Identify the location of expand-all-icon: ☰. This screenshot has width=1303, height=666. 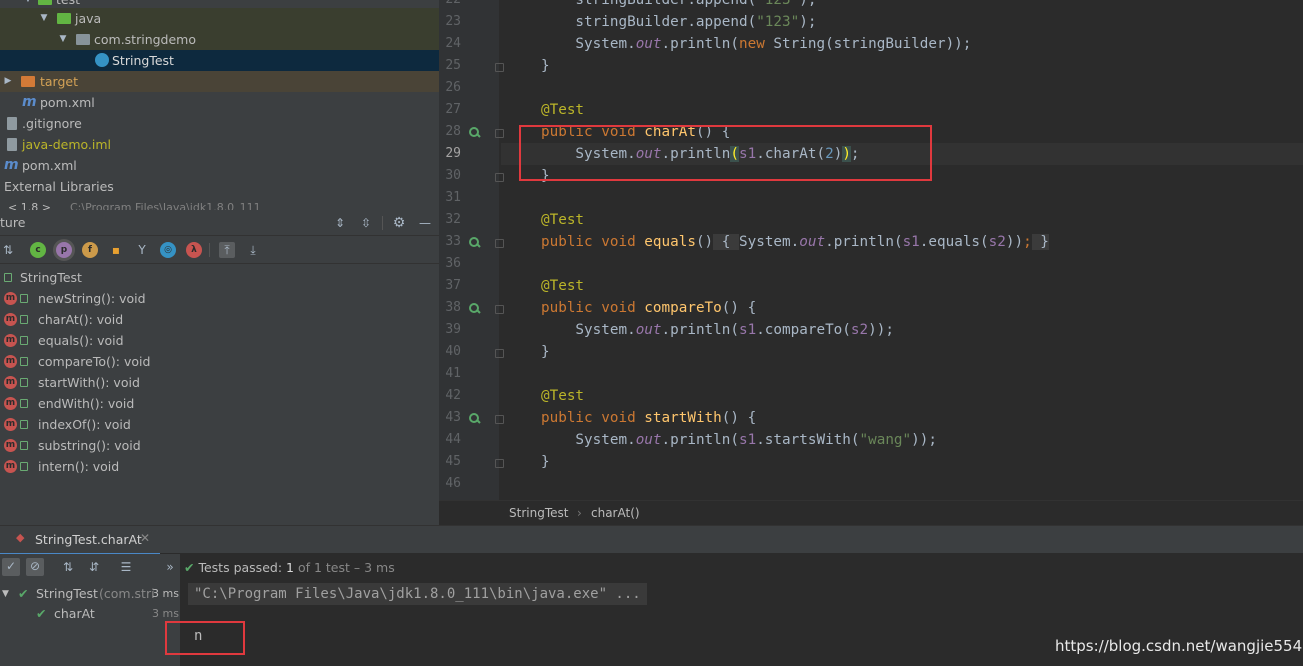
(126, 567).